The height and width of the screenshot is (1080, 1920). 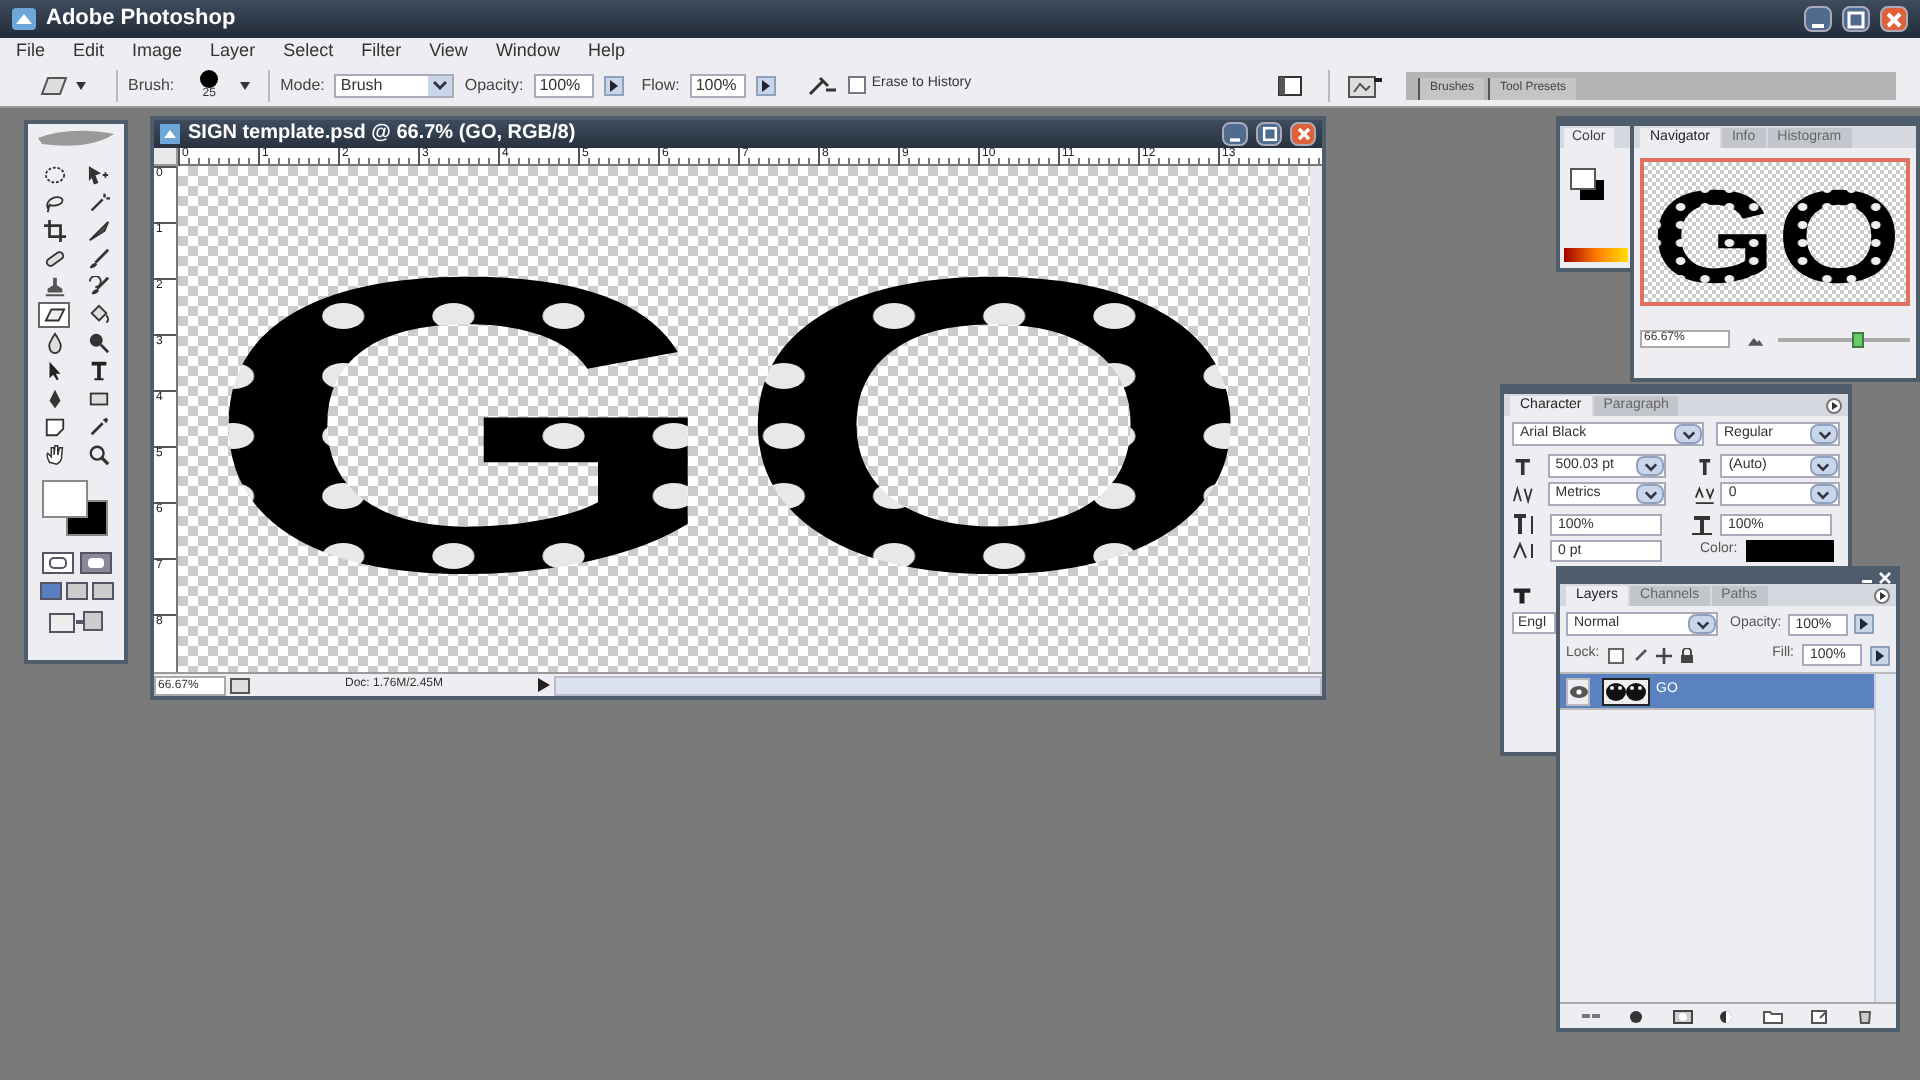 What do you see at coordinates (54, 287) in the screenshot?
I see `stamp-icon` at bounding box center [54, 287].